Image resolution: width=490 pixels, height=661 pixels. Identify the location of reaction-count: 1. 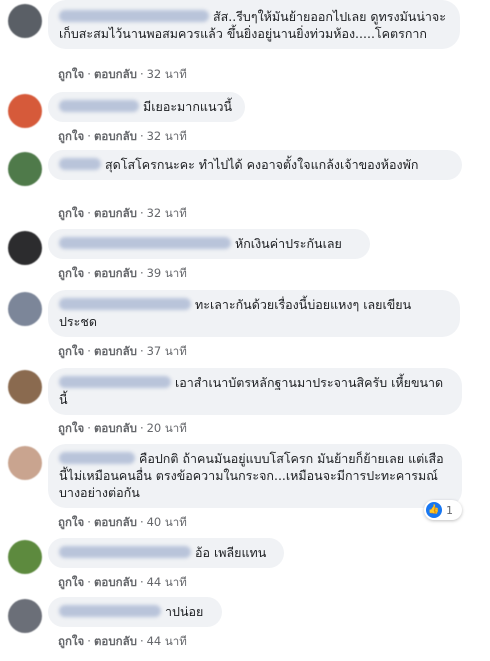
(449, 510).